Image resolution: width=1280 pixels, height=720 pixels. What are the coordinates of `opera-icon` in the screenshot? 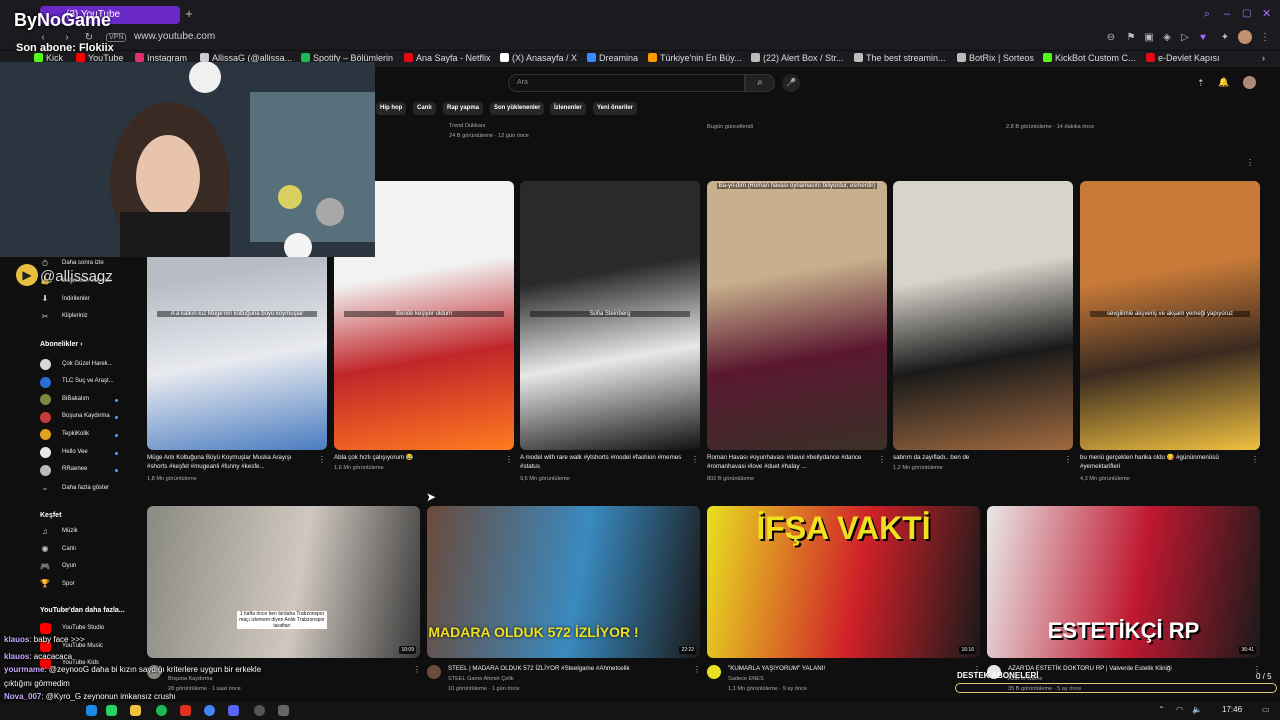 It's located at (185, 710).